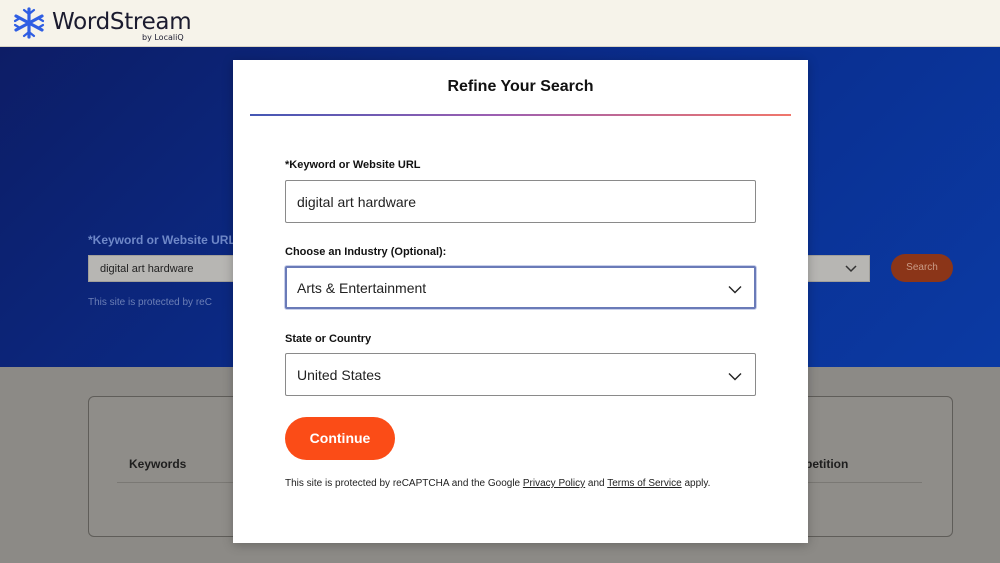 This screenshot has height=563, width=1000. What do you see at coordinates (596, 483) in the screenshot?
I see `legal-and: and` at bounding box center [596, 483].